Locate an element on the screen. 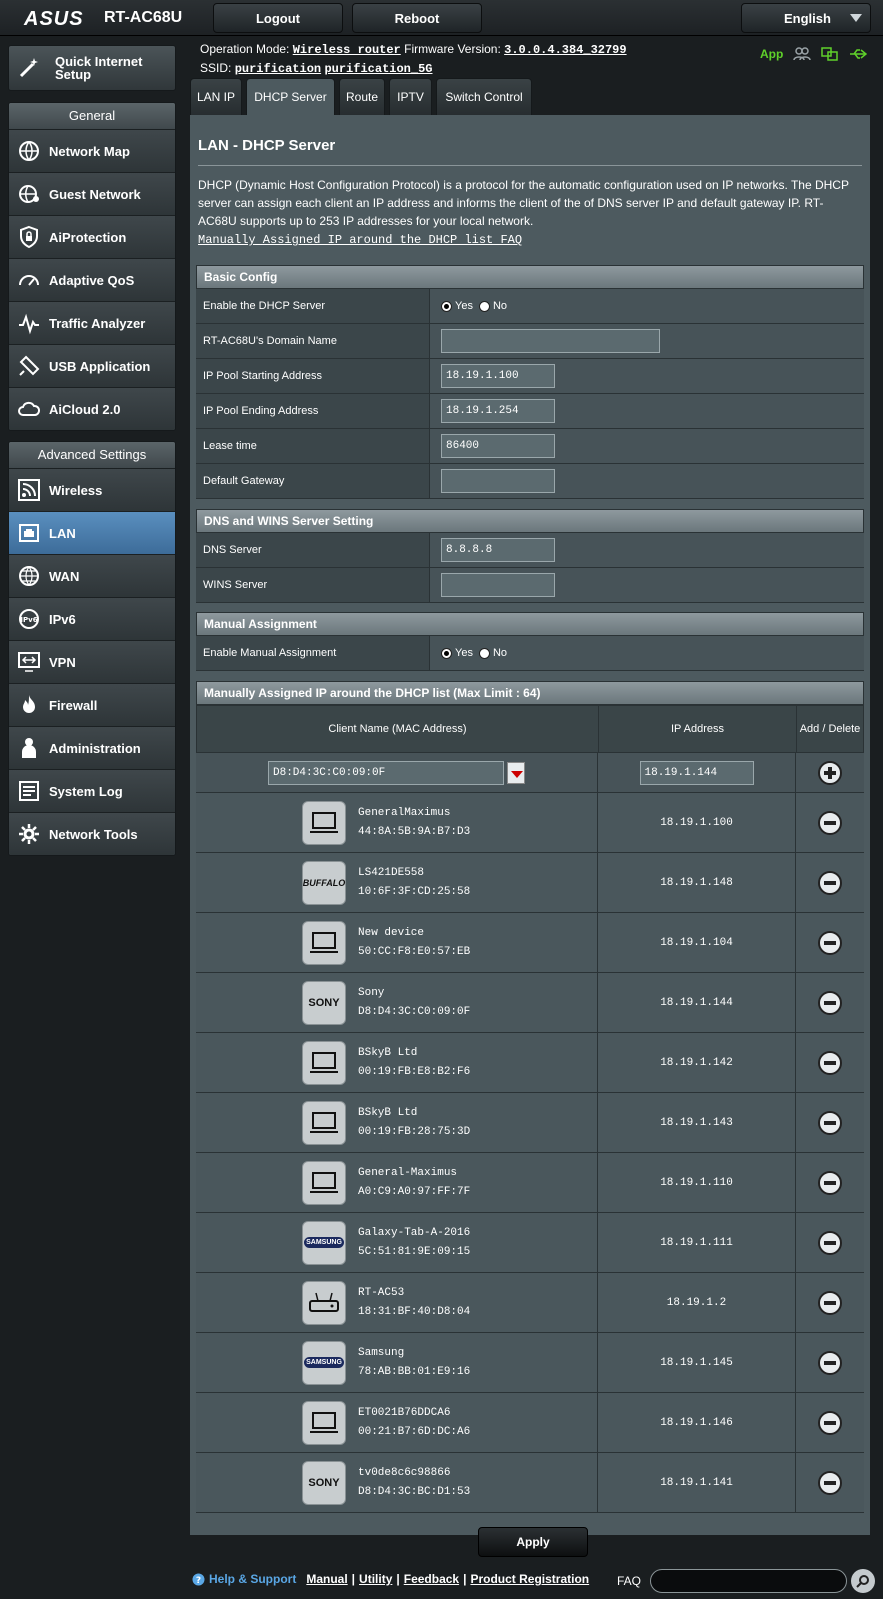  sony-device-icon: SONY is located at coordinates (324, 1002).